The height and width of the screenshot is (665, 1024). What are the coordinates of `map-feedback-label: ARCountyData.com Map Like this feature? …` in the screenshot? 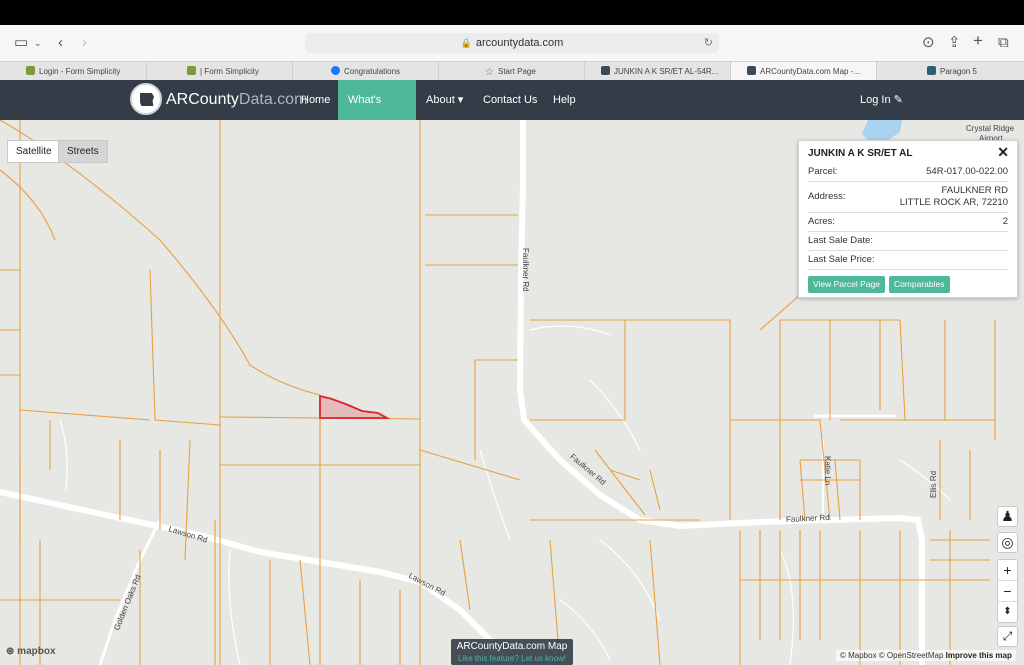 It's located at (512, 652).